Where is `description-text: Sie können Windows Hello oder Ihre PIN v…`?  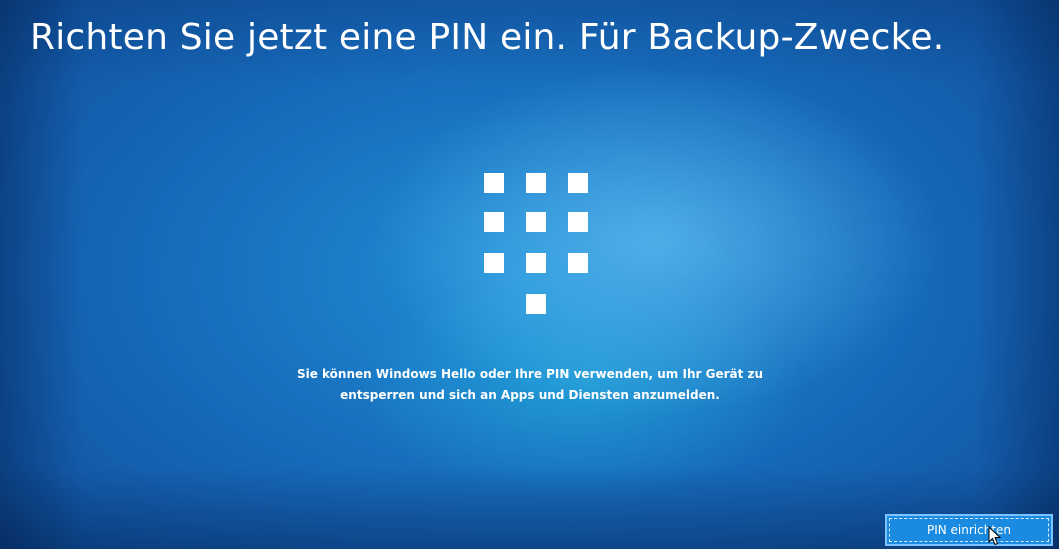 description-text: Sie können Windows Hello oder Ihre PIN v… is located at coordinates (530, 385).